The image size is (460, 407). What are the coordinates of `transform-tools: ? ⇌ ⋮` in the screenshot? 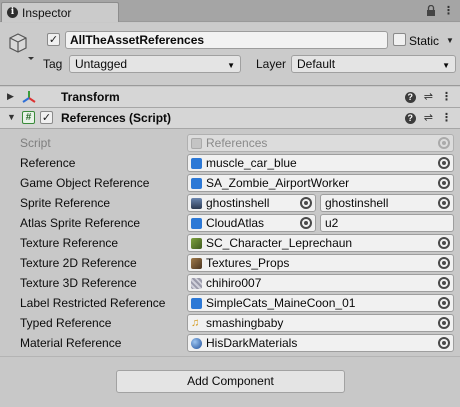 It's located at (428, 97).